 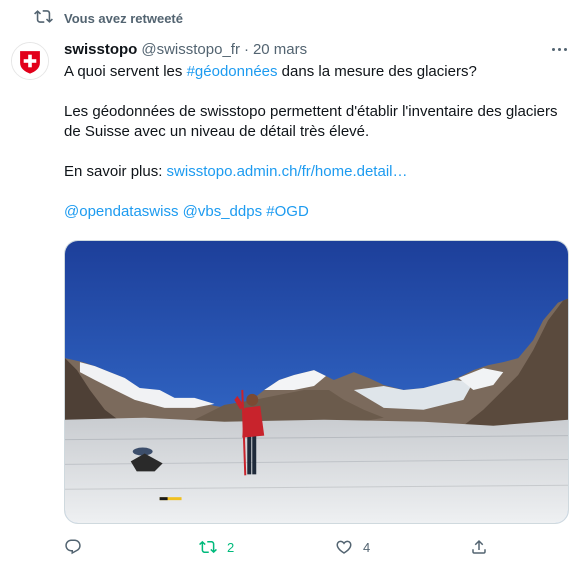 I want to click on swiss-cross-shield-icon, so click(x=30, y=61).